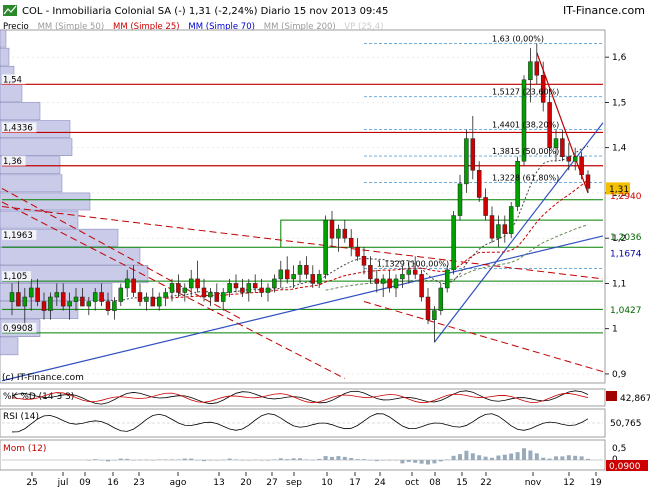 The width and height of the screenshot is (650, 490). Describe the element at coordinates (619, 284) in the screenshot. I see `y-tick-label: 1,1` at that location.